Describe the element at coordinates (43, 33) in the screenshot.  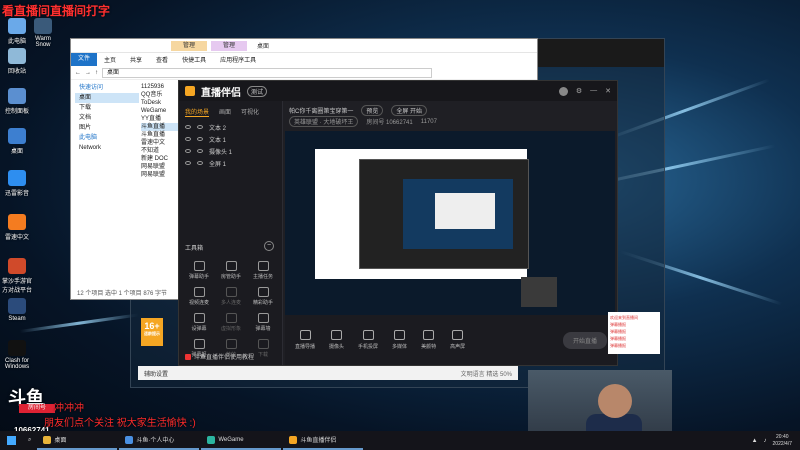
I see `desktop-icon: Warm Snow` at that location.